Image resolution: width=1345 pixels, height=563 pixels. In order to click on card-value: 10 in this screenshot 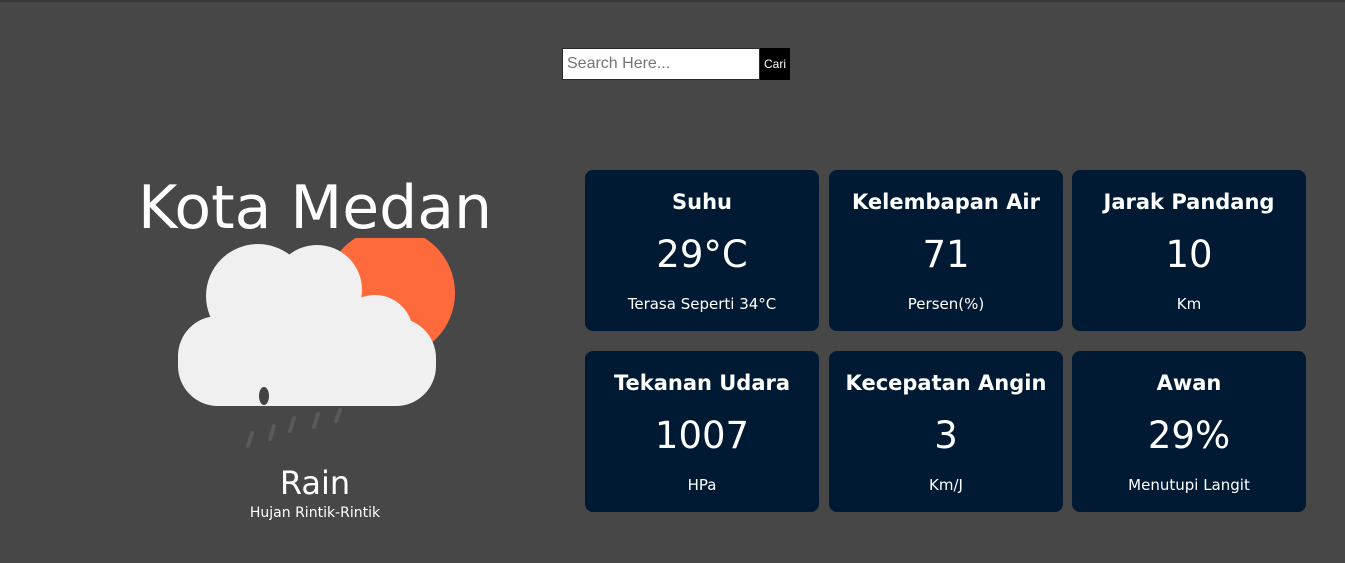, I will do `click(1189, 254)`.